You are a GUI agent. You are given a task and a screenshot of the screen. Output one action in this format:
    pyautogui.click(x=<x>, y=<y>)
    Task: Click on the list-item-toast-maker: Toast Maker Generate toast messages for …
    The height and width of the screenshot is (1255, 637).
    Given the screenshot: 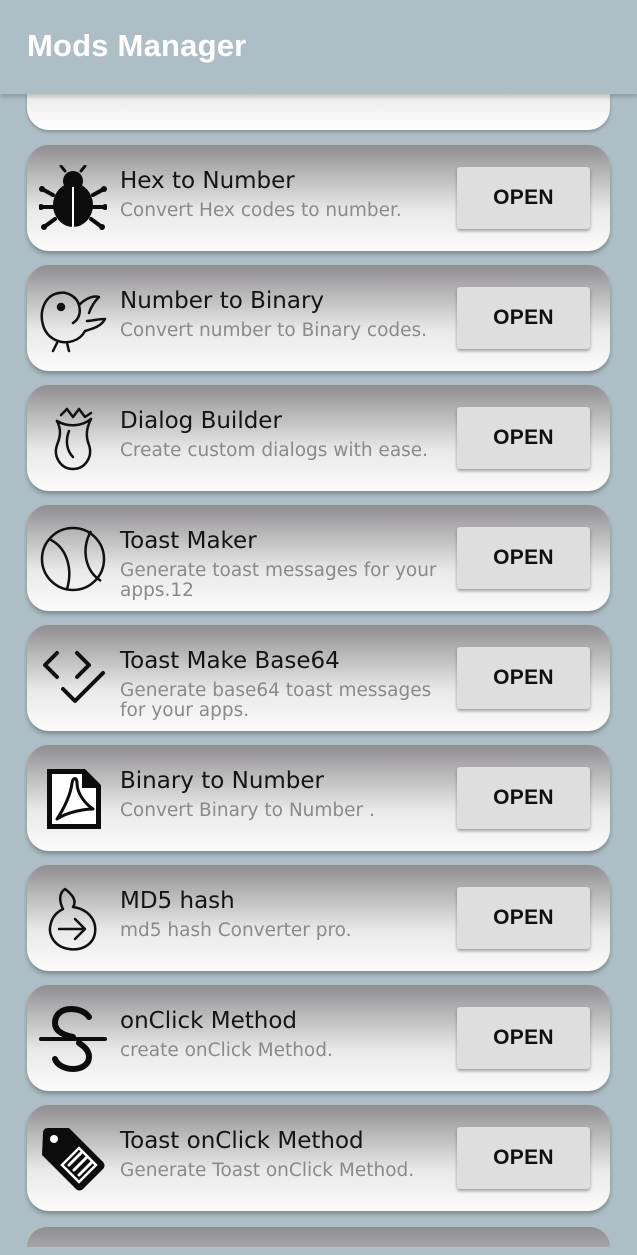 What is the action you would take?
    pyautogui.click(x=318, y=558)
    